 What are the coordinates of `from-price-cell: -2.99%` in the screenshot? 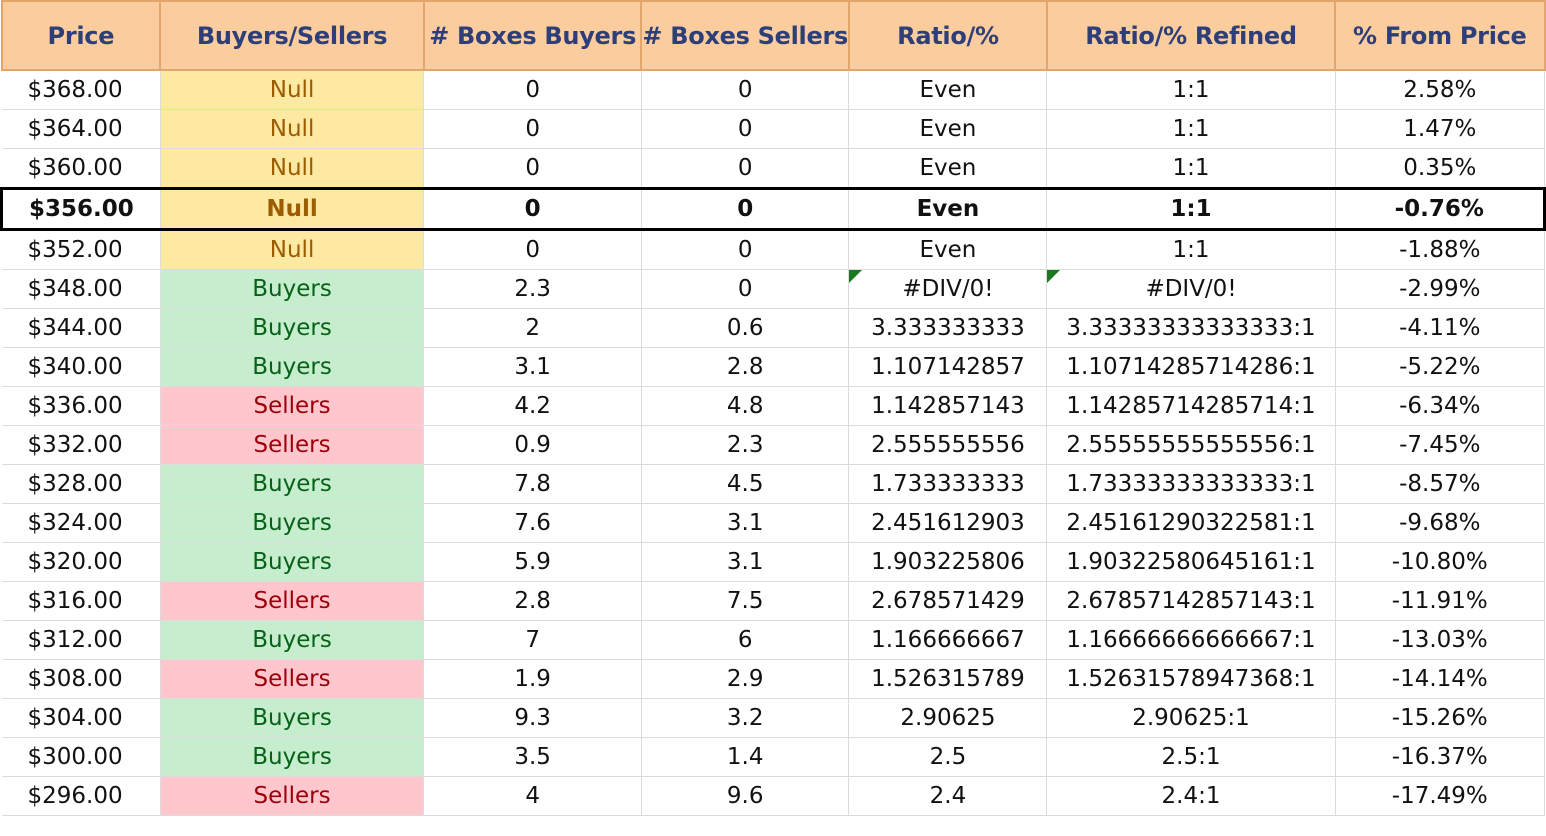 It's located at (1440, 289).